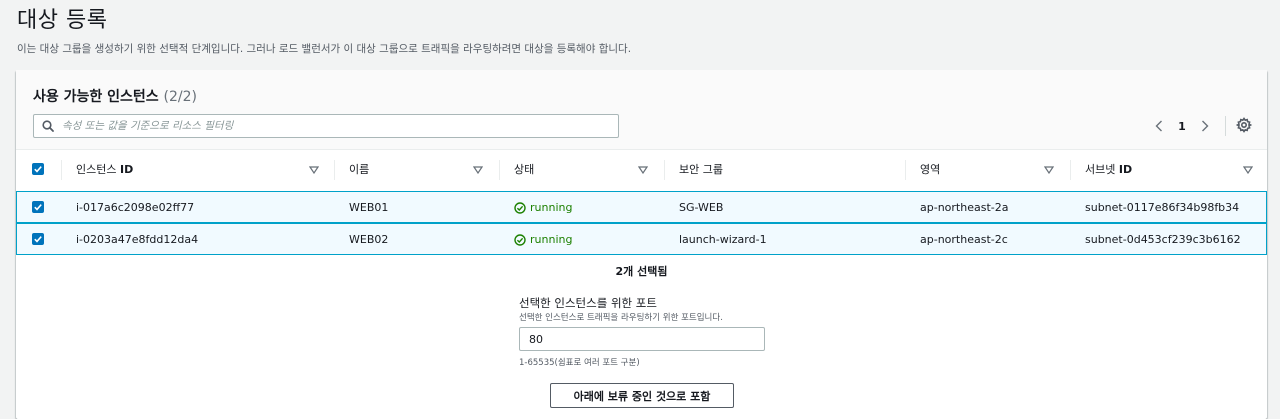 The width and height of the screenshot is (1280, 419). Describe the element at coordinates (621, 318) in the screenshot. I see `port-description: 선택한 인스턴스로 트래픽을 라우팅하기 위한 포트입니다.` at that location.